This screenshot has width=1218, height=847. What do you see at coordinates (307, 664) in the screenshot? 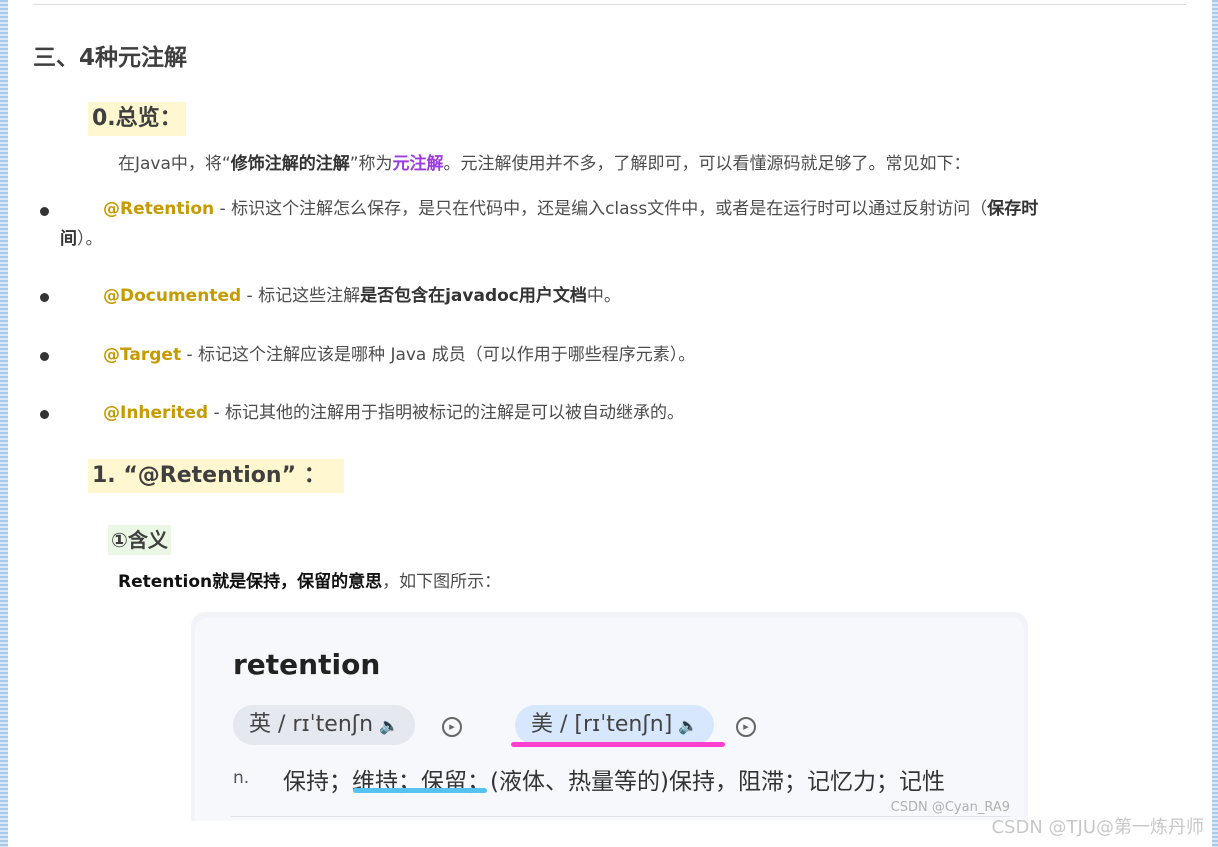
I see `dictionary-word: retention` at bounding box center [307, 664].